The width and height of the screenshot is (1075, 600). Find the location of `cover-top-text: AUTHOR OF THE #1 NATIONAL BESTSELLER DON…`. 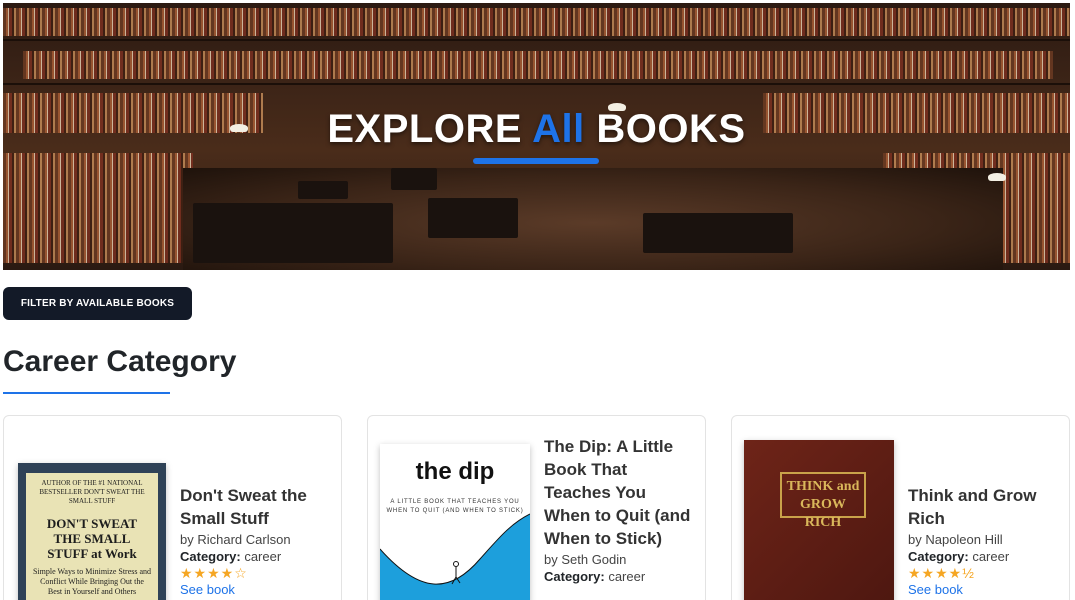

cover-top-text: AUTHOR OF THE #1 NATIONAL BESTSELLER DON… is located at coordinates (92, 492).